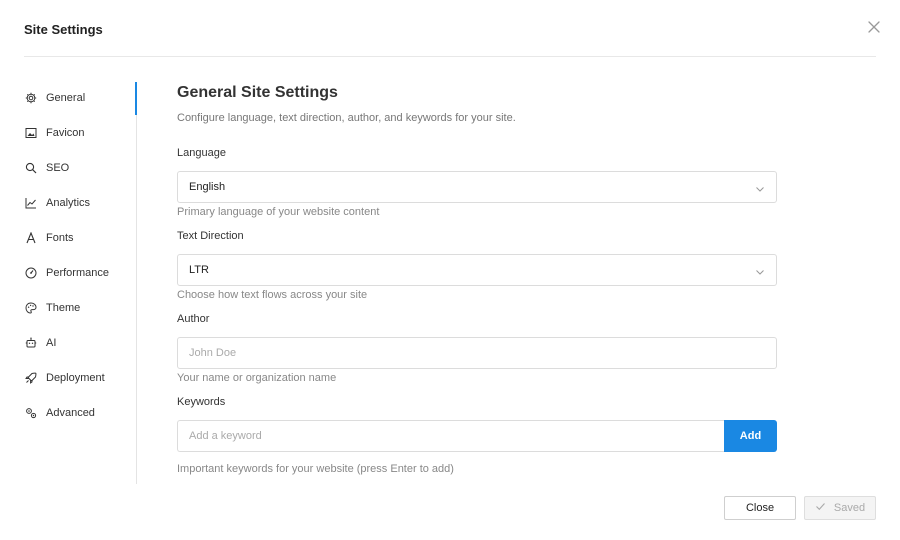 The height and width of the screenshot is (540, 900). Describe the element at coordinates (201, 153) in the screenshot. I see `language-label: Language` at that location.